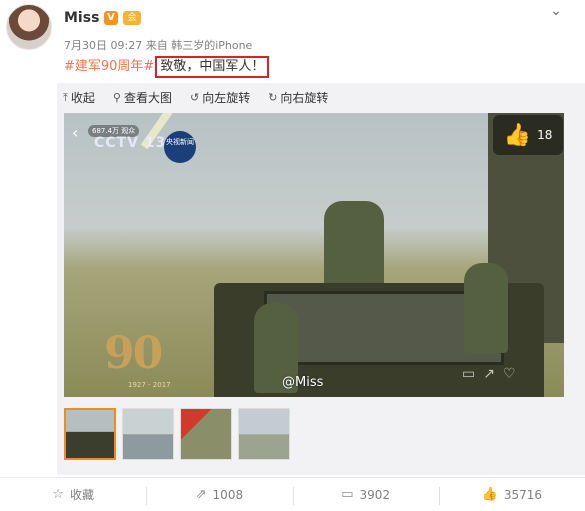  I want to click on rotate-right-icon: ↻, so click(273, 97).